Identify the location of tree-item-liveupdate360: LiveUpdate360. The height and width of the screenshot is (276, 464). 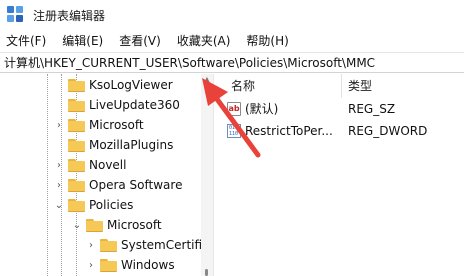
(117, 105).